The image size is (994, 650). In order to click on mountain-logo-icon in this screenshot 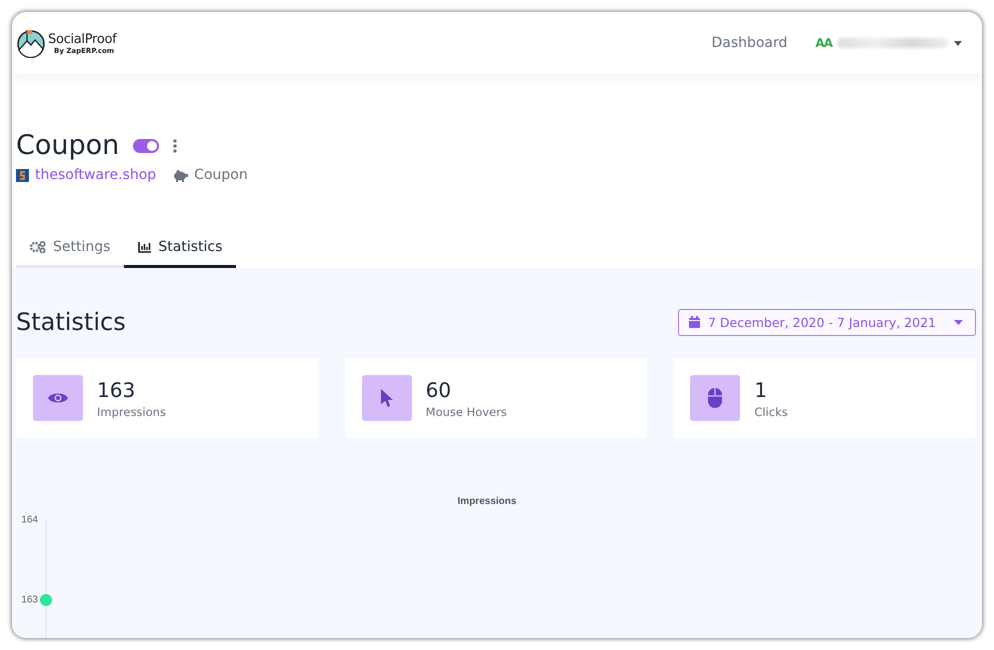, I will do `click(31, 43)`.